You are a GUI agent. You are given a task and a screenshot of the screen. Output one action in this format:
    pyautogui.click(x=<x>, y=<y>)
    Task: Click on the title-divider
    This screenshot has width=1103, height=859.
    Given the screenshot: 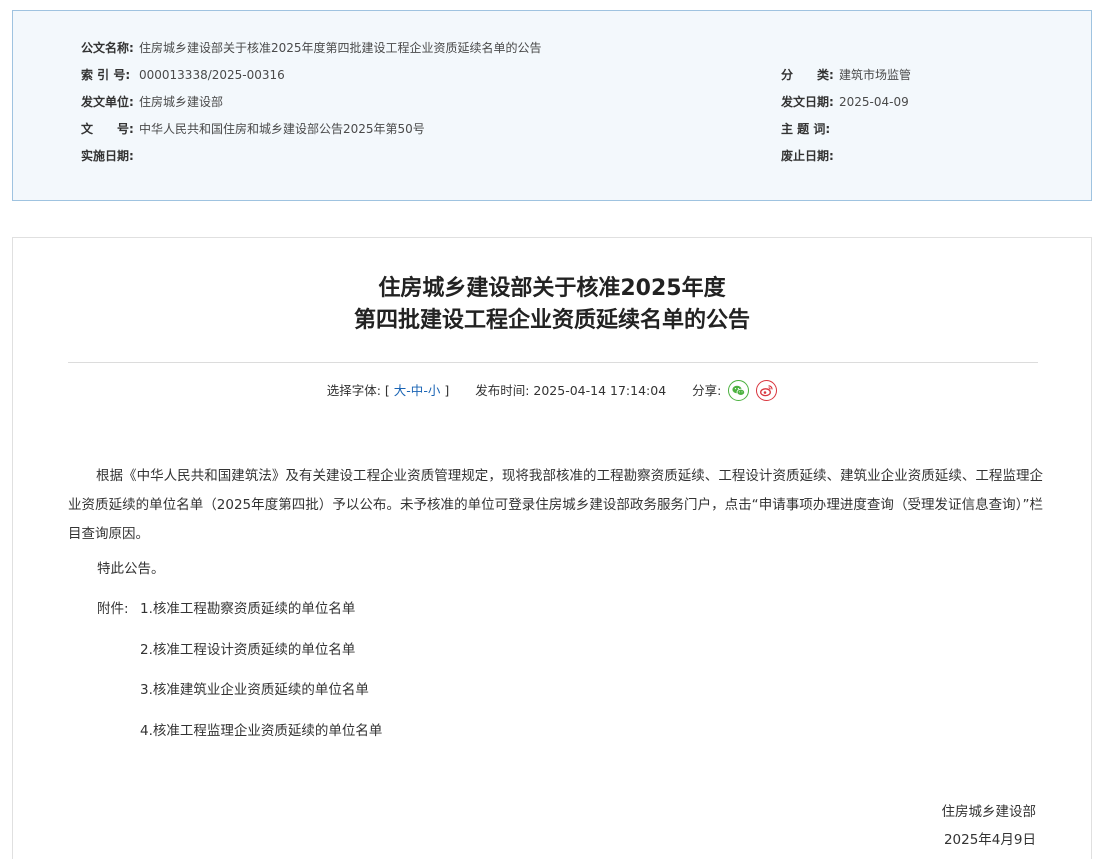 What is the action you would take?
    pyautogui.click(x=553, y=362)
    